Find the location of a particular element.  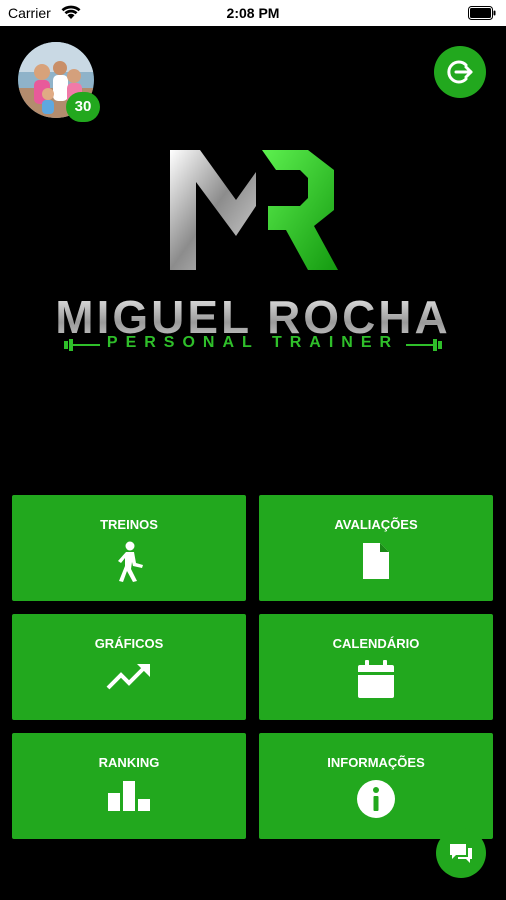

tile-informacoes-label: INFORMAÇÕES is located at coordinates (376, 762).